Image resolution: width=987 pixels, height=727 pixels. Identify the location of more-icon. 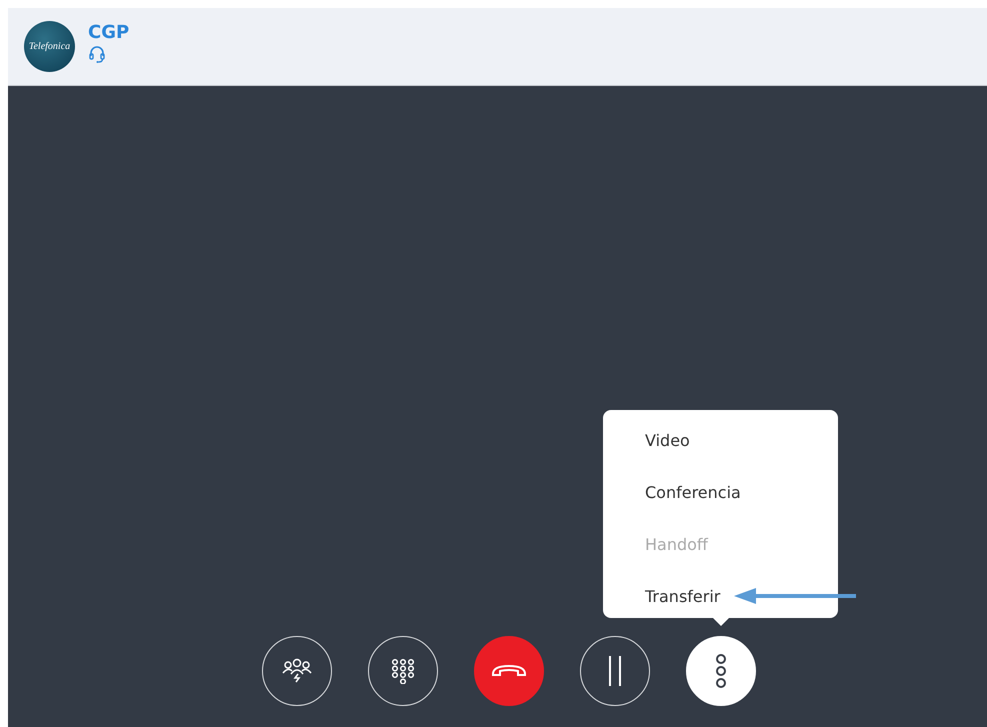
(721, 671).